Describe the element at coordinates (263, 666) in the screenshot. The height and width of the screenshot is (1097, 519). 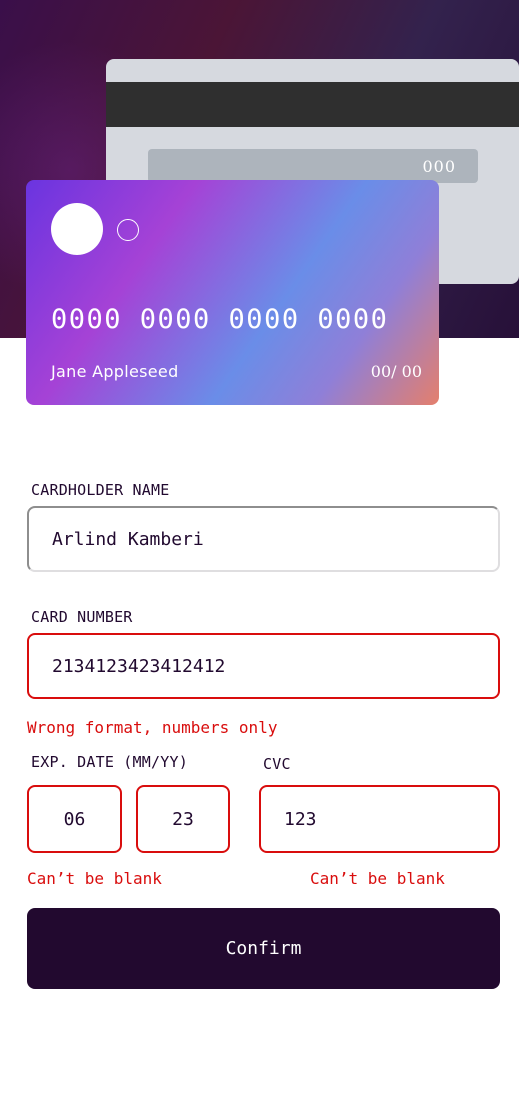
I see `card-number-input: 2134123423412412` at that location.